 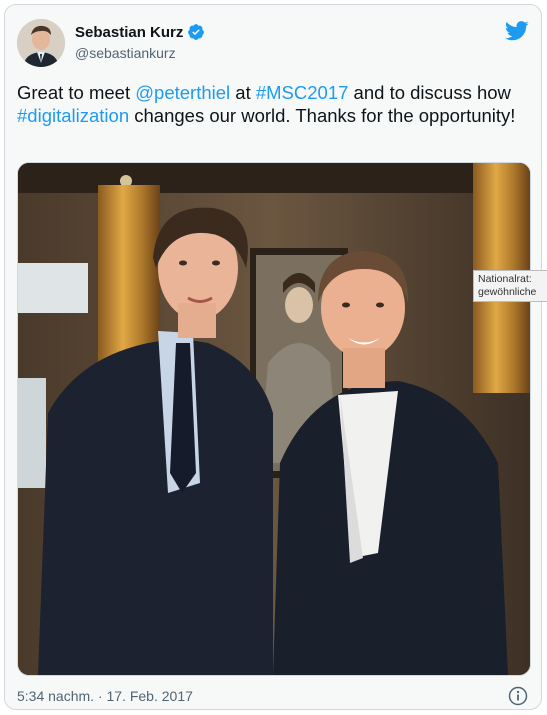 What do you see at coordinates (105, 696) in the screenshot?
I see `tweet-timestamp: 5:34 nachm. · 17. Feb. 2017` at bounding box center [105, 696].